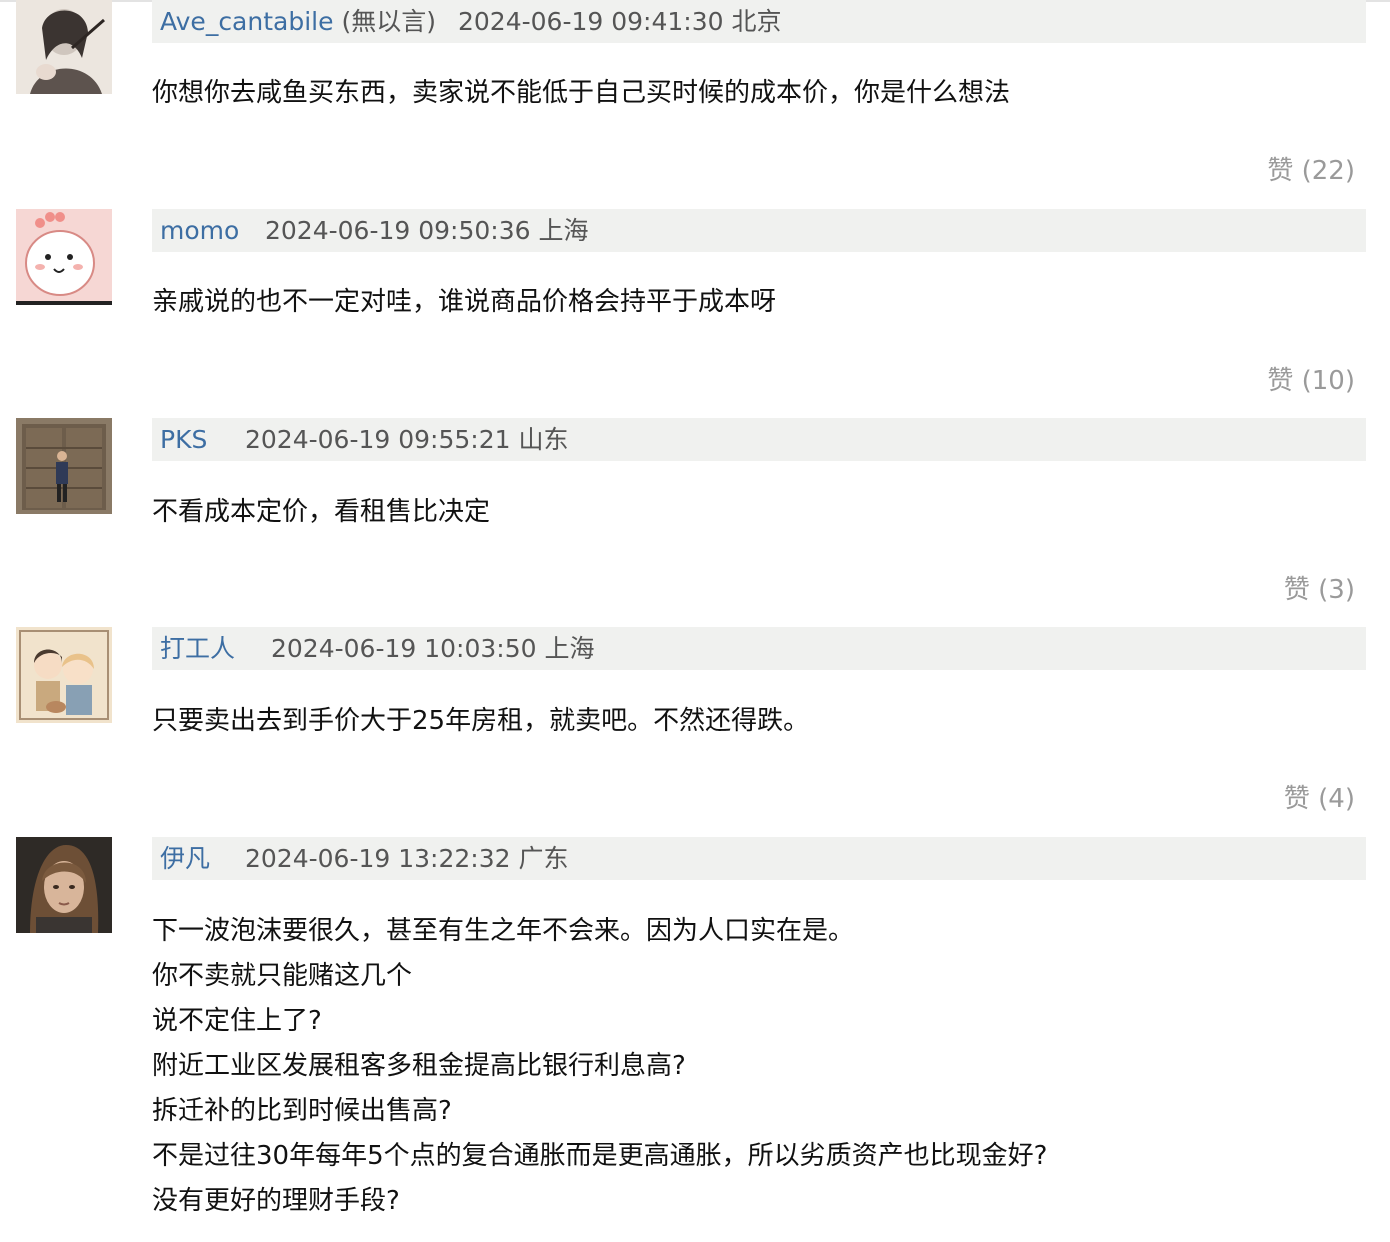 The height and width of the screenshot is (1242, 1390). Describe the element at coordinates (1336, 799) in the screenshot. I see `like-count: (4)` at that location.